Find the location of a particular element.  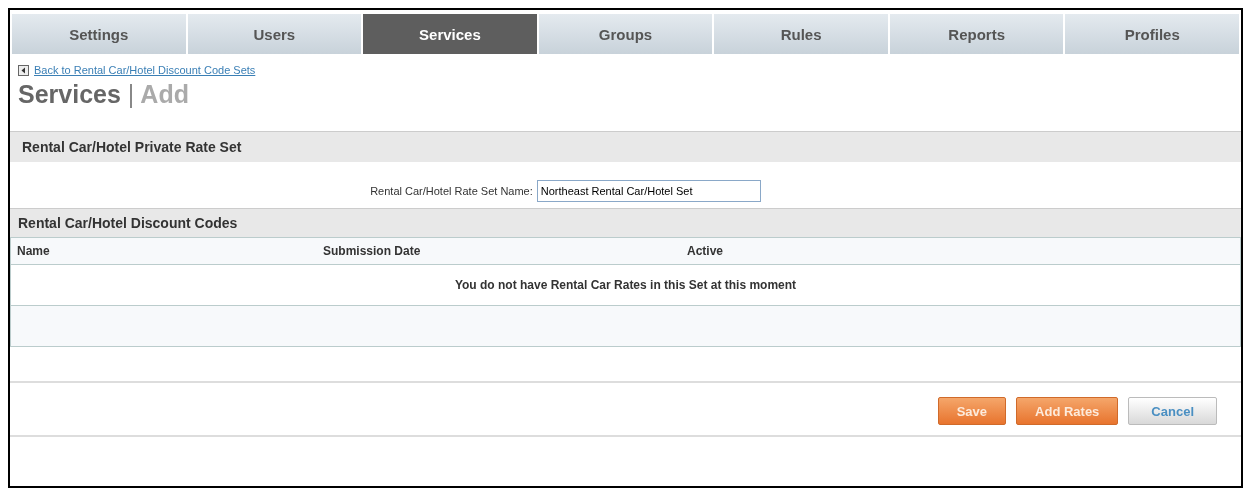

nav-tab: Users is located at coordinates (274, 34).